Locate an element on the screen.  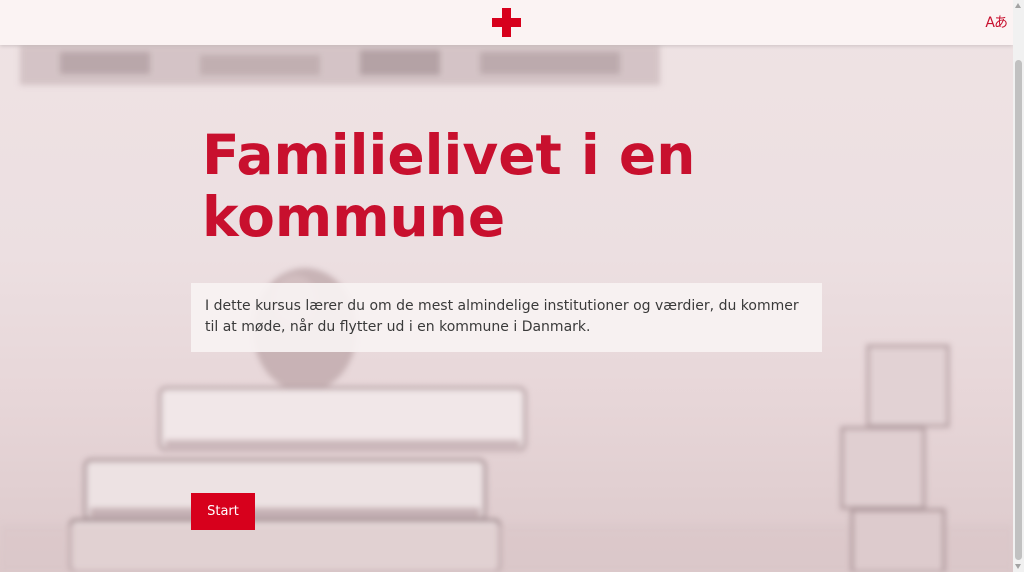
scrollbar-thumb is located at coordinates (1018, 310).